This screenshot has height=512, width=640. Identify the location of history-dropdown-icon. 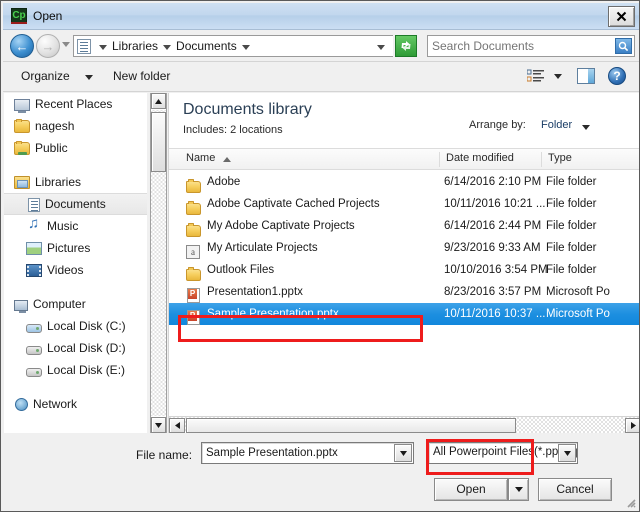
(66, 44).